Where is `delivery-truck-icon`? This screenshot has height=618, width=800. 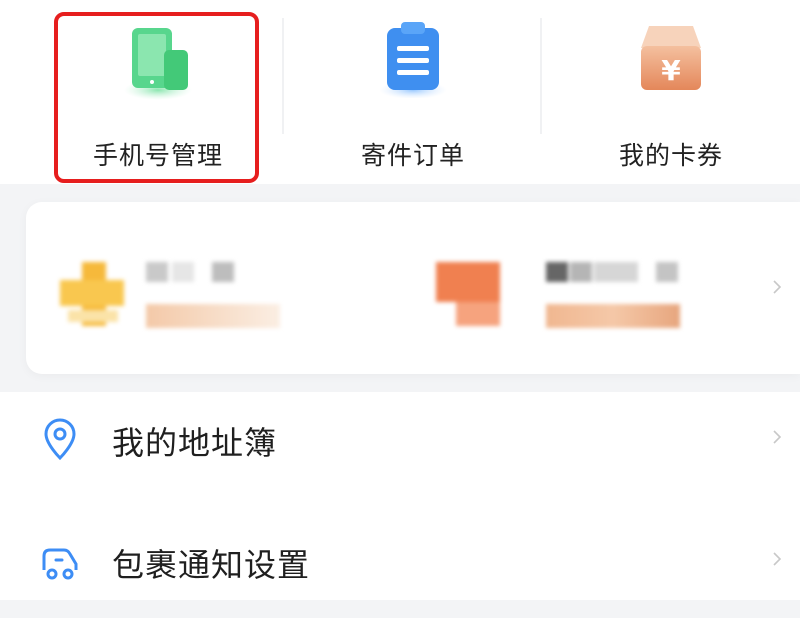
delivery-truck-icon is located at coordinates (60, 564).